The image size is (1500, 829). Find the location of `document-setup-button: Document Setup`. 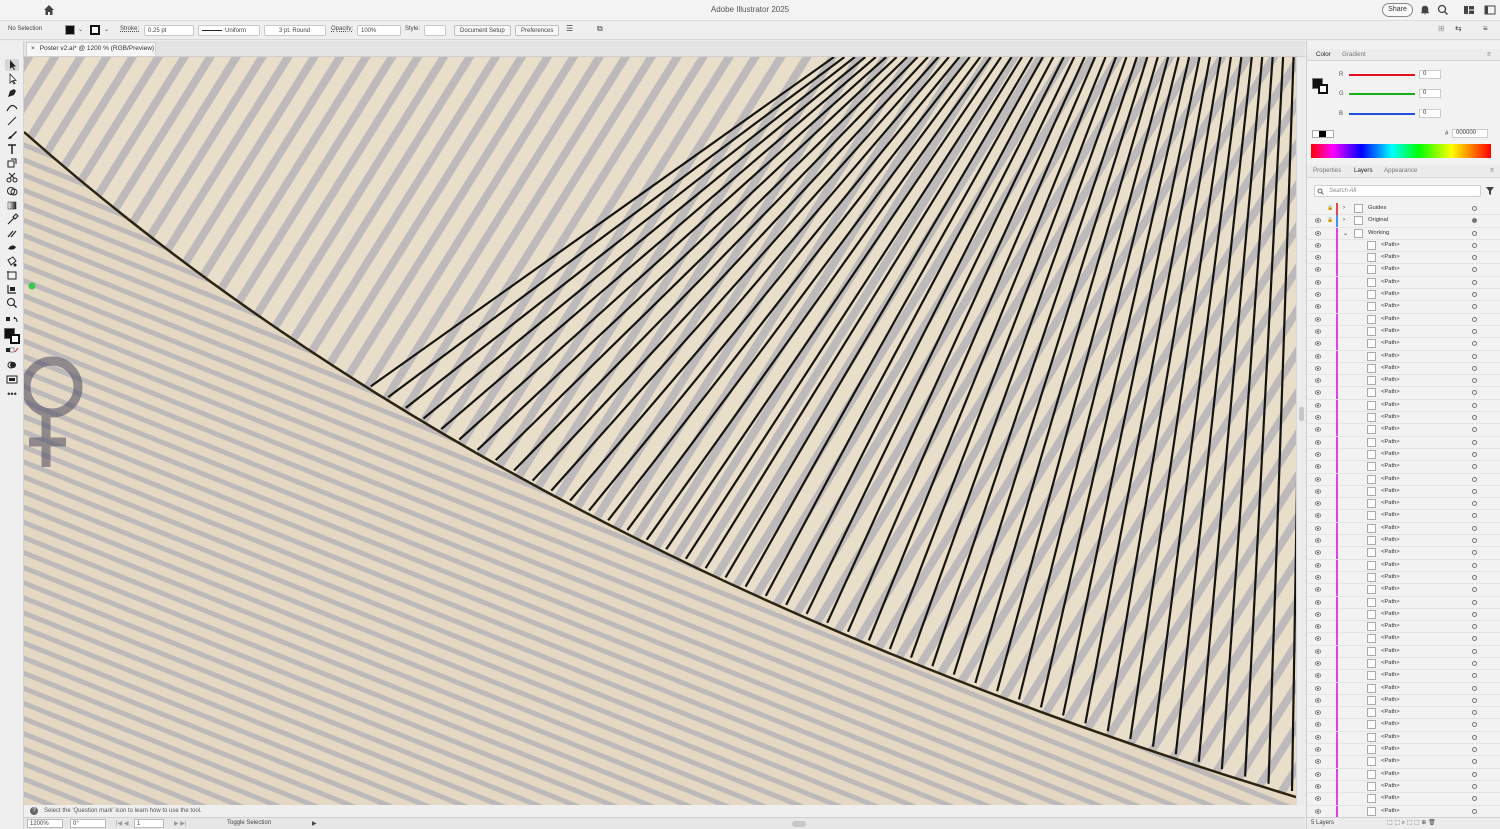

document-setup-button: Document Setup is located at coordinates (482, 30).